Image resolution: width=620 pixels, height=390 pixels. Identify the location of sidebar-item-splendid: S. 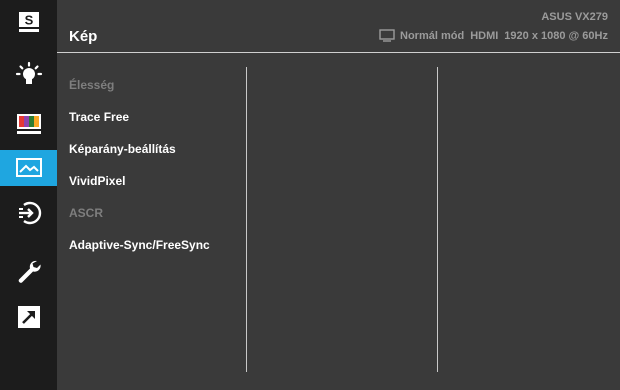
(28, 22).